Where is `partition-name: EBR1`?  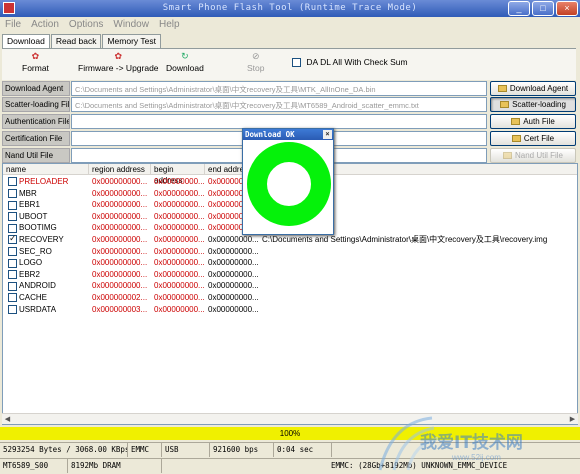
partition-name: EBR1 is located at coordinates (48, 205).